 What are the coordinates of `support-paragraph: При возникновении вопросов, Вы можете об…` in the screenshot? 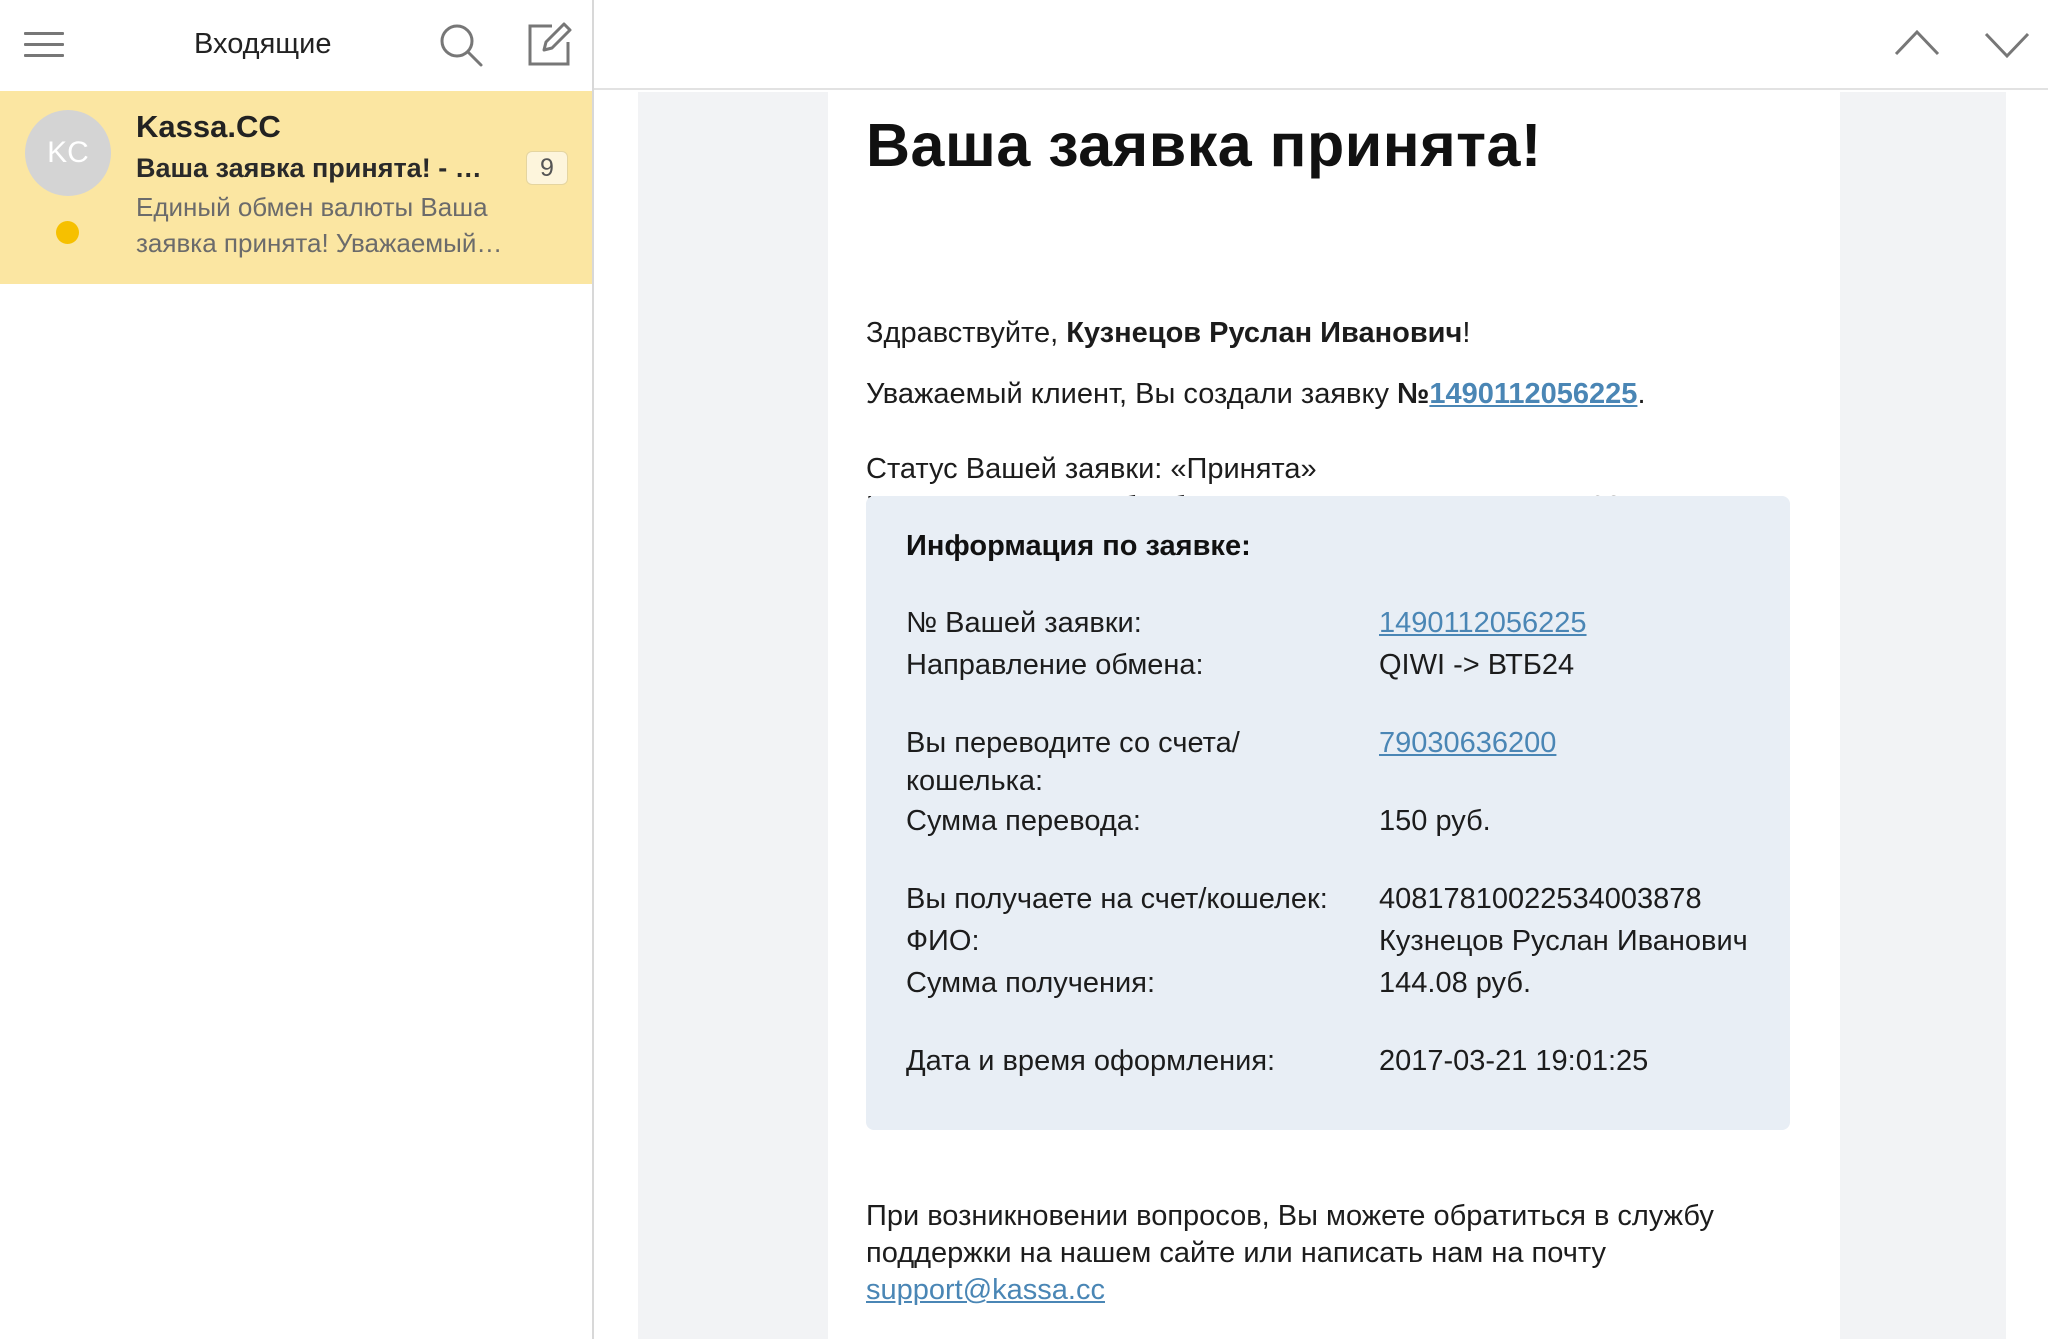 It's located at (1290, 1253).